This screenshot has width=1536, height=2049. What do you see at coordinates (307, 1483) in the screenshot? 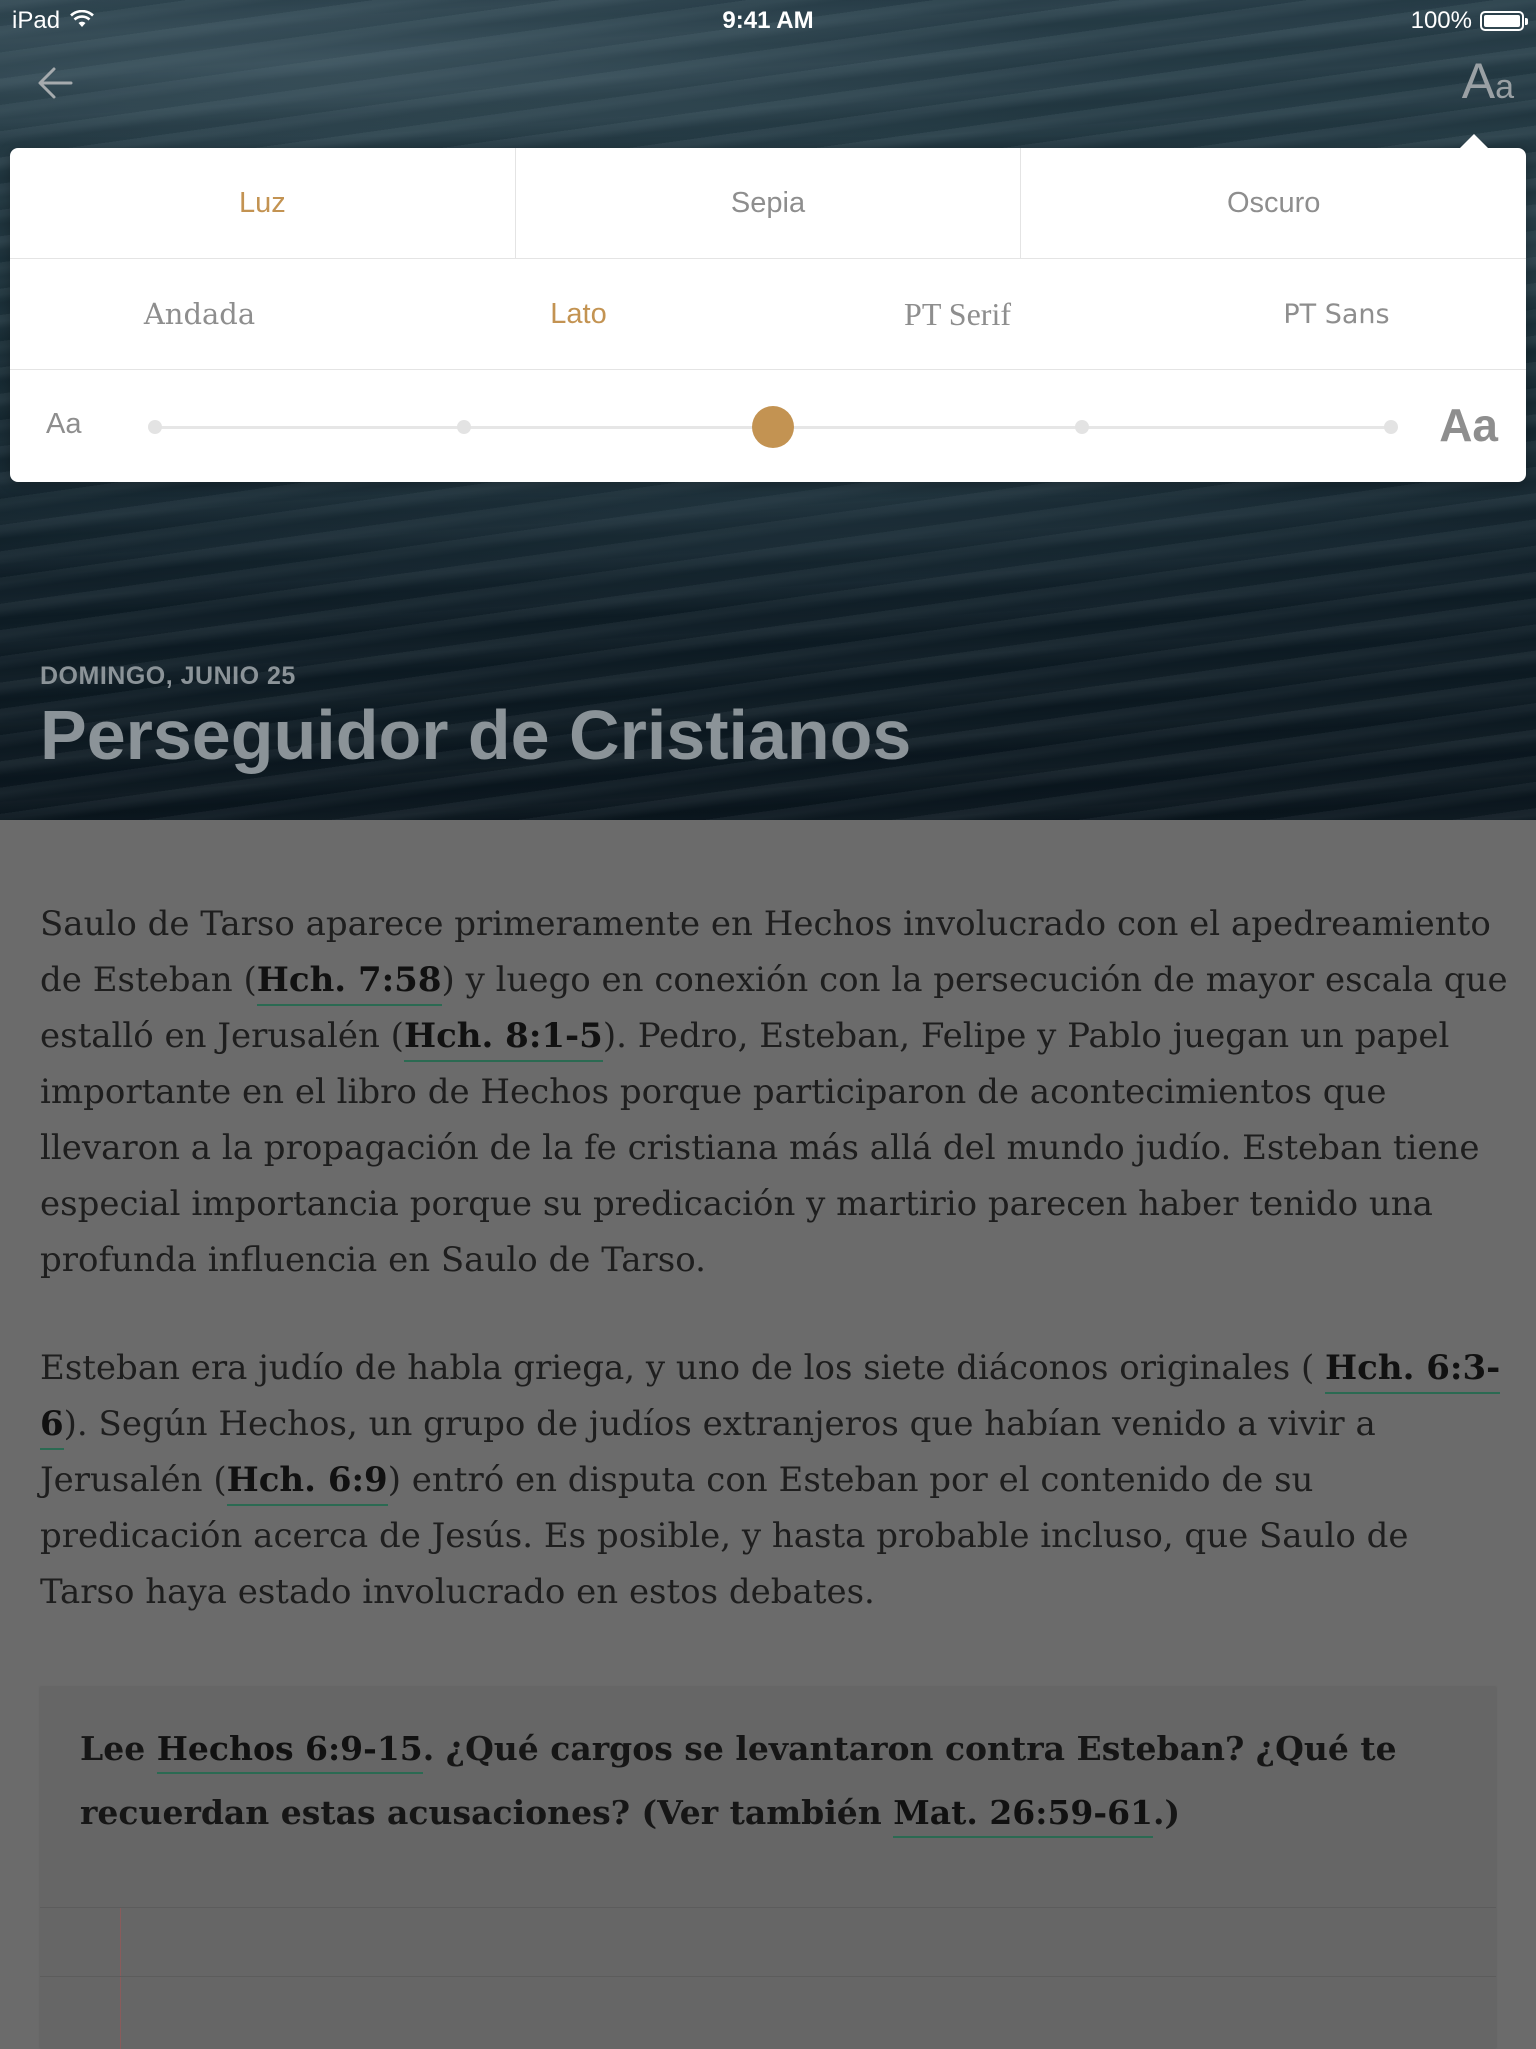
I see `bible-reference-link: Hch. 6:9` at bounding box center [307, 1483].